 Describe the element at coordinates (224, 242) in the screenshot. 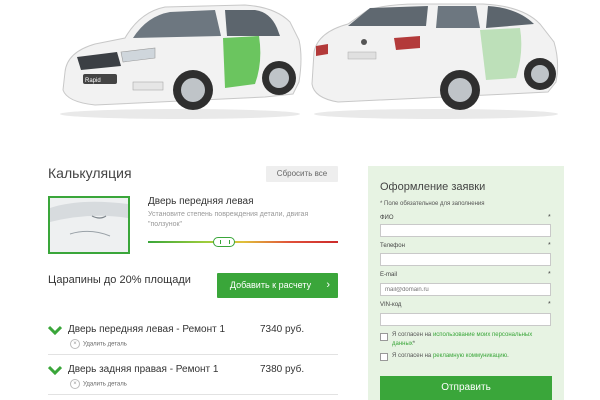

I see `damage-slider-handle` at that location.